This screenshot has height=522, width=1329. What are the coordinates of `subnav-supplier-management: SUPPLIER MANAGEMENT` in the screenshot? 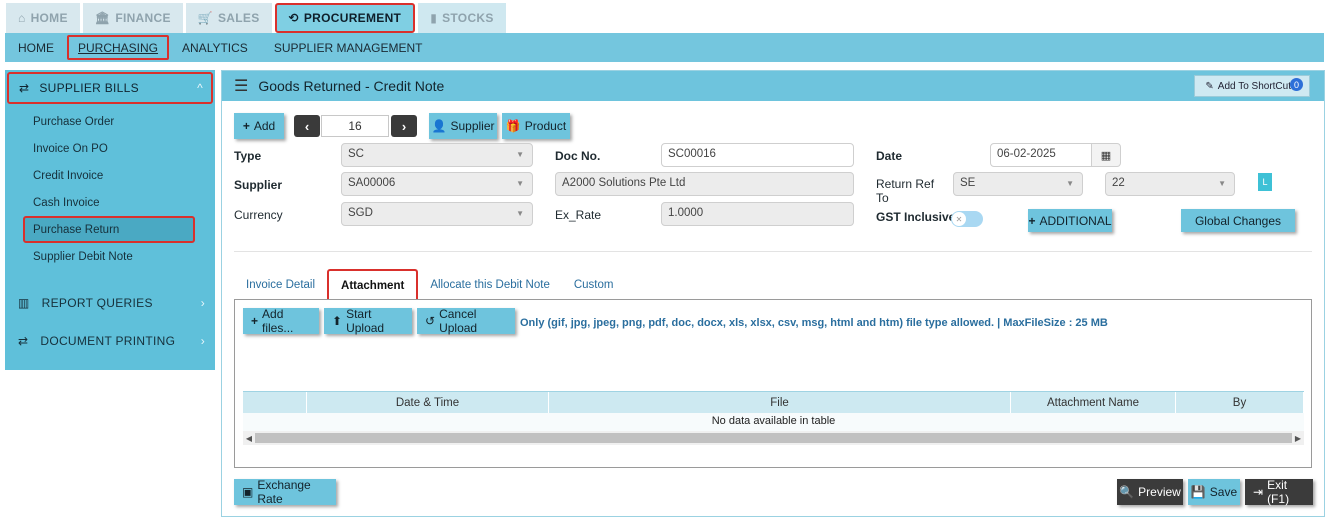 It's located at (348, 47).